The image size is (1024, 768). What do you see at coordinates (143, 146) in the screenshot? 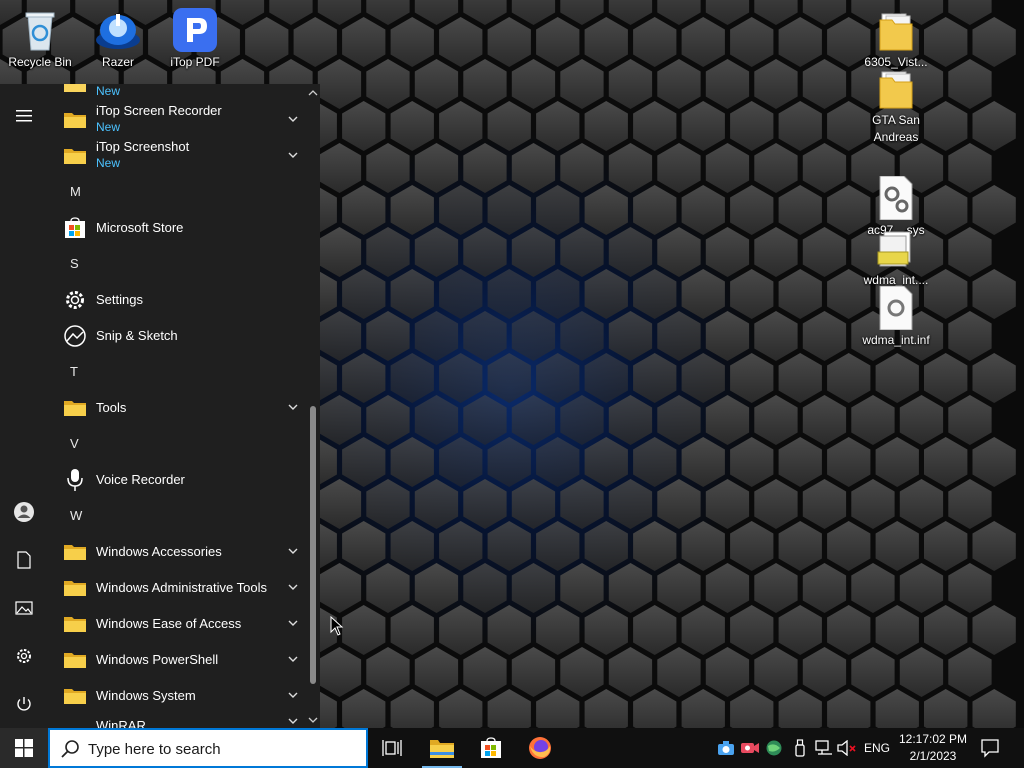
I see `app-item-label: iTop Screenshot` at bounding box center [143, 146].